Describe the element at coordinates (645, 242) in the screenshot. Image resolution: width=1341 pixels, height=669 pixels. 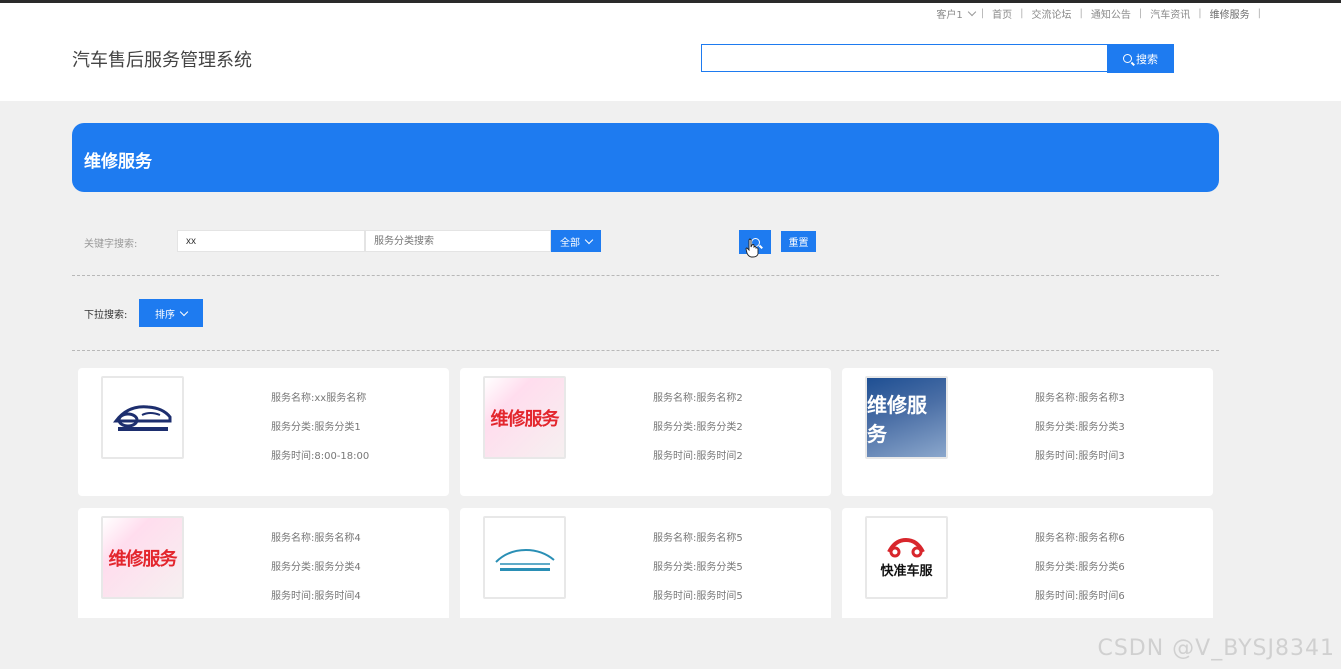
I see `filter-bar: 关键字搜索: 全部 重置` at that location.